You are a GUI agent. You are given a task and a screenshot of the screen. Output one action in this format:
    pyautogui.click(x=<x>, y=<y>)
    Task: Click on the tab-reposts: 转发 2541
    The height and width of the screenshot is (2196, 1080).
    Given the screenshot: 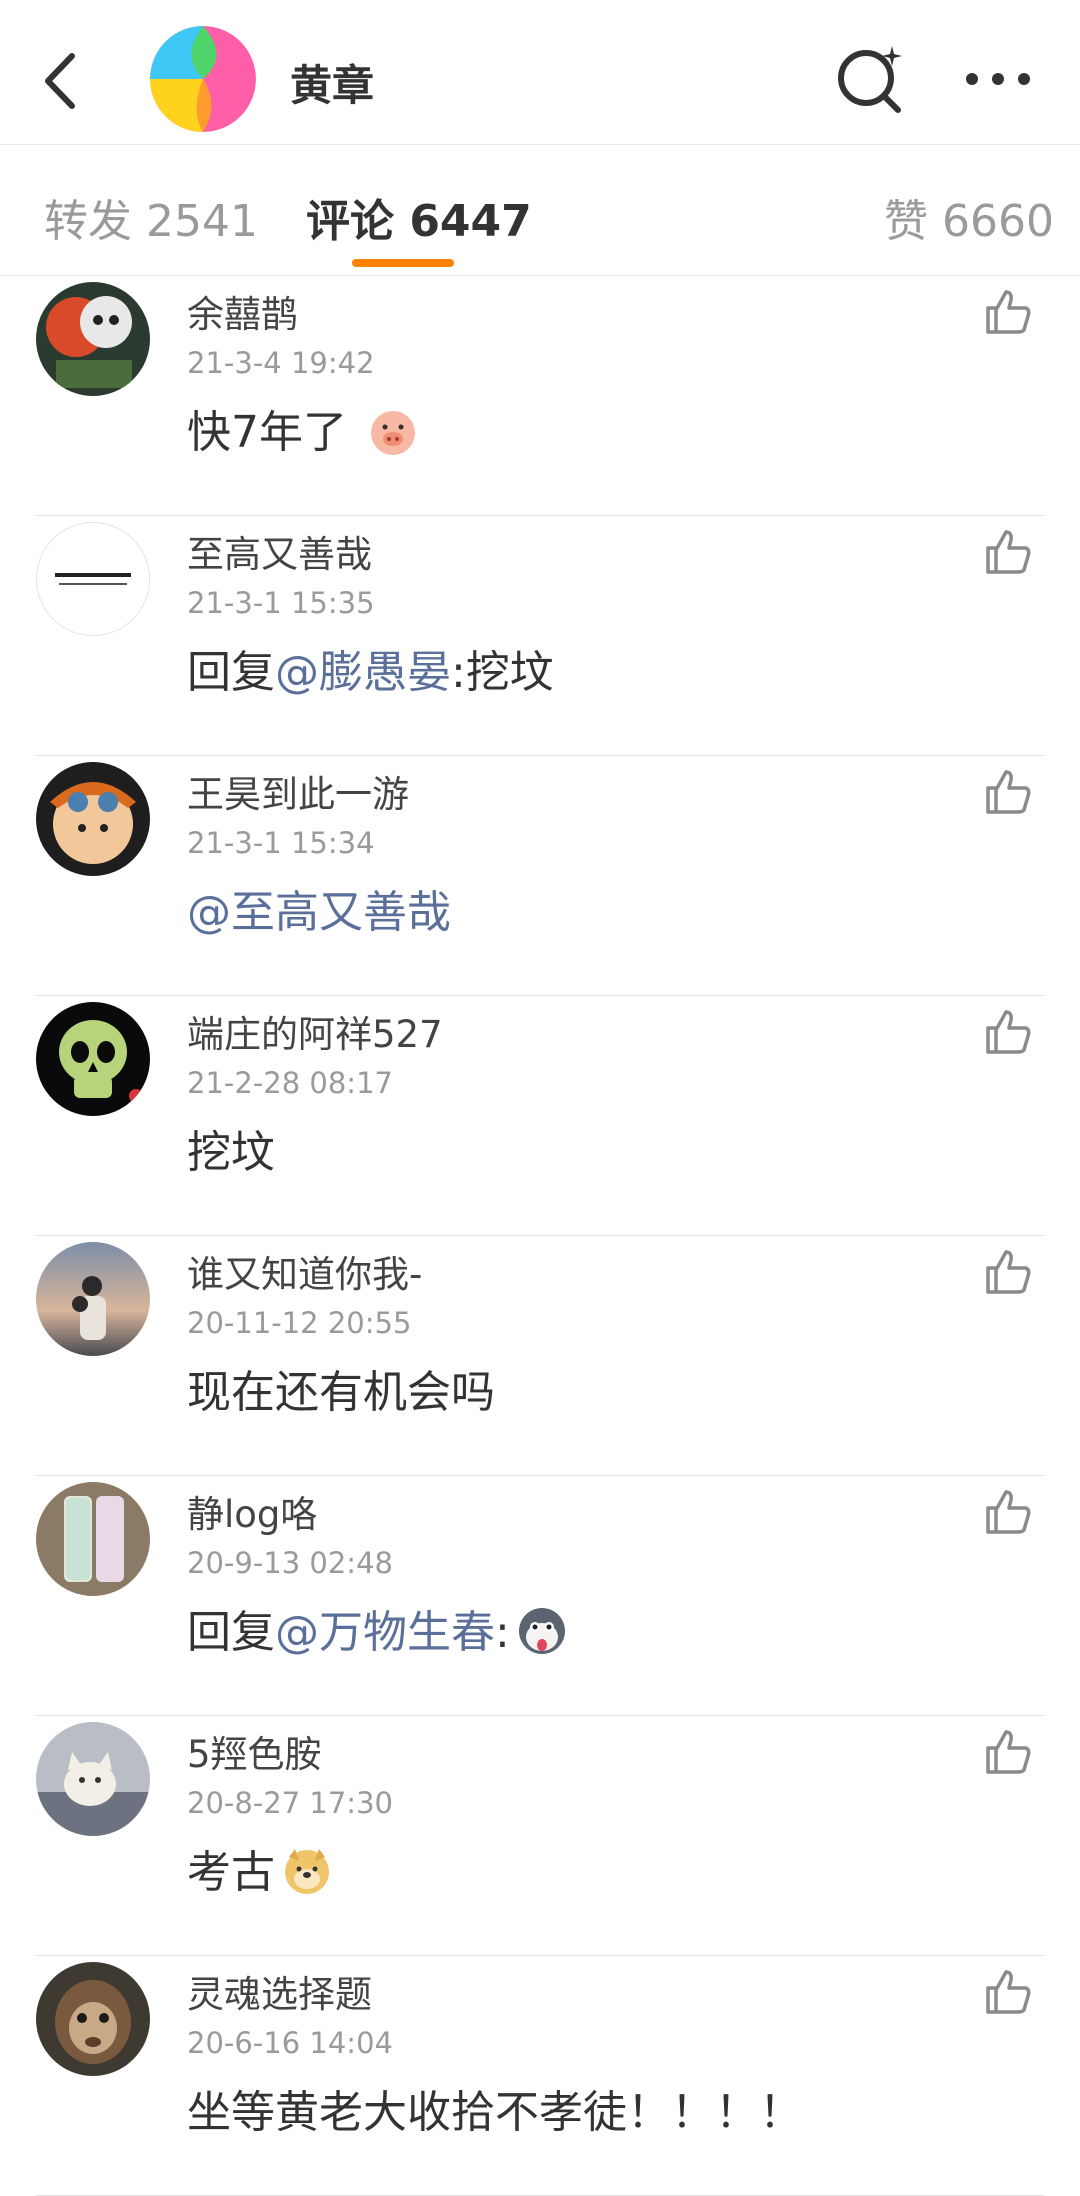 What is the action you would take?
    pyautogui.click(x=151, y=217)
    